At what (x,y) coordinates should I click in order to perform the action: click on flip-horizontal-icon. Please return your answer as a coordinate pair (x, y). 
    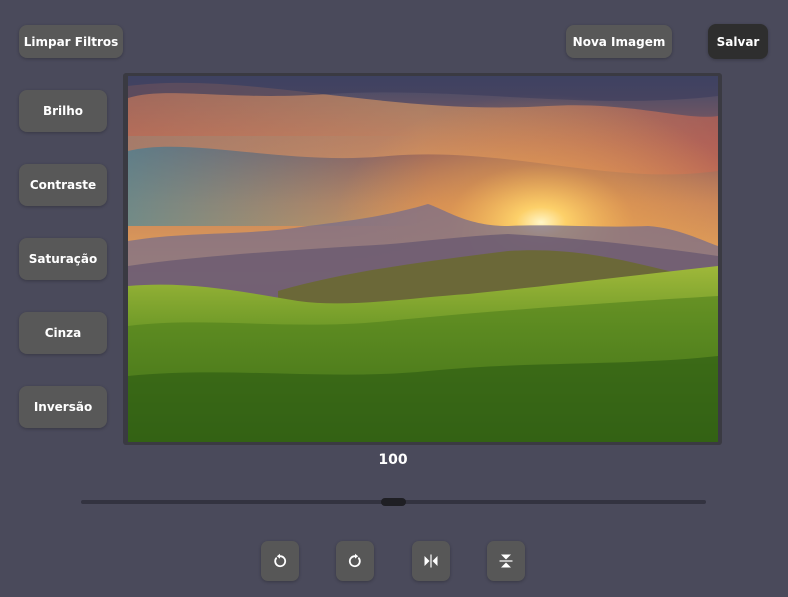
    Looking at the image, I should click on (431, 561).